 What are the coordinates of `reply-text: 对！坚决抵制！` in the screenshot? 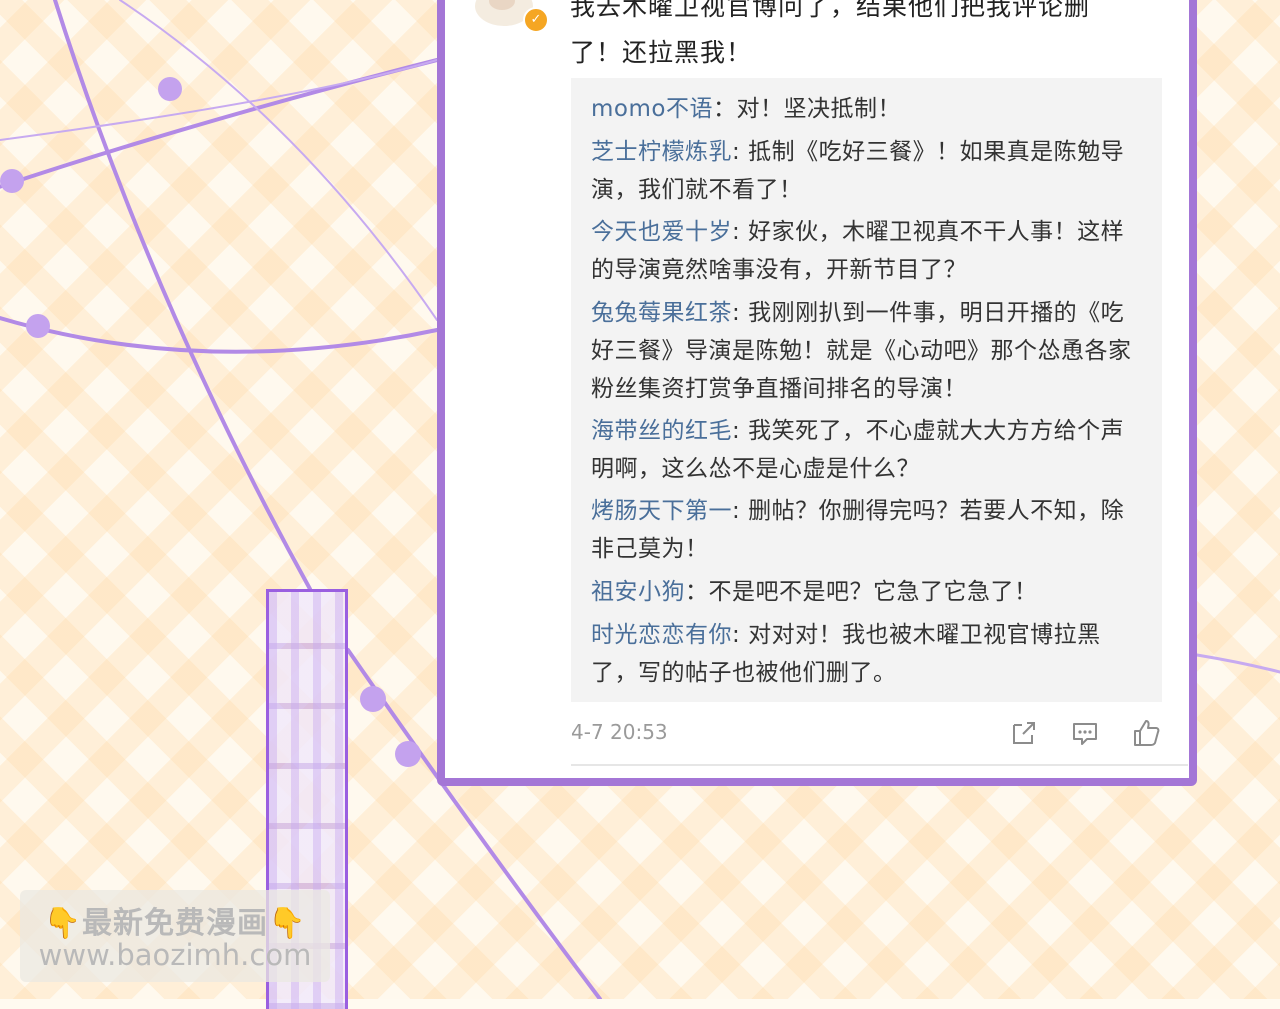 It's located at (818, 109).